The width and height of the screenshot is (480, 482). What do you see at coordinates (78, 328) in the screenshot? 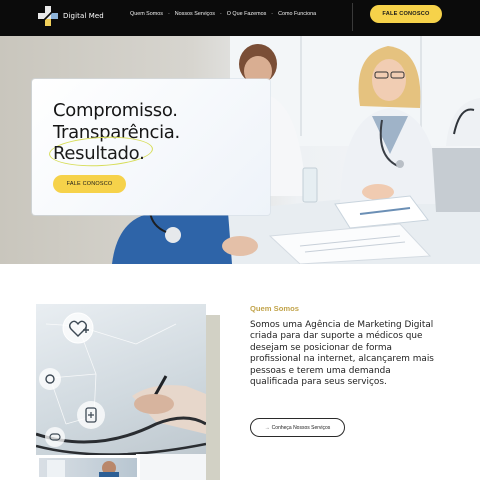
I see `heart-plus-icon` at bounding box center [78, 328].